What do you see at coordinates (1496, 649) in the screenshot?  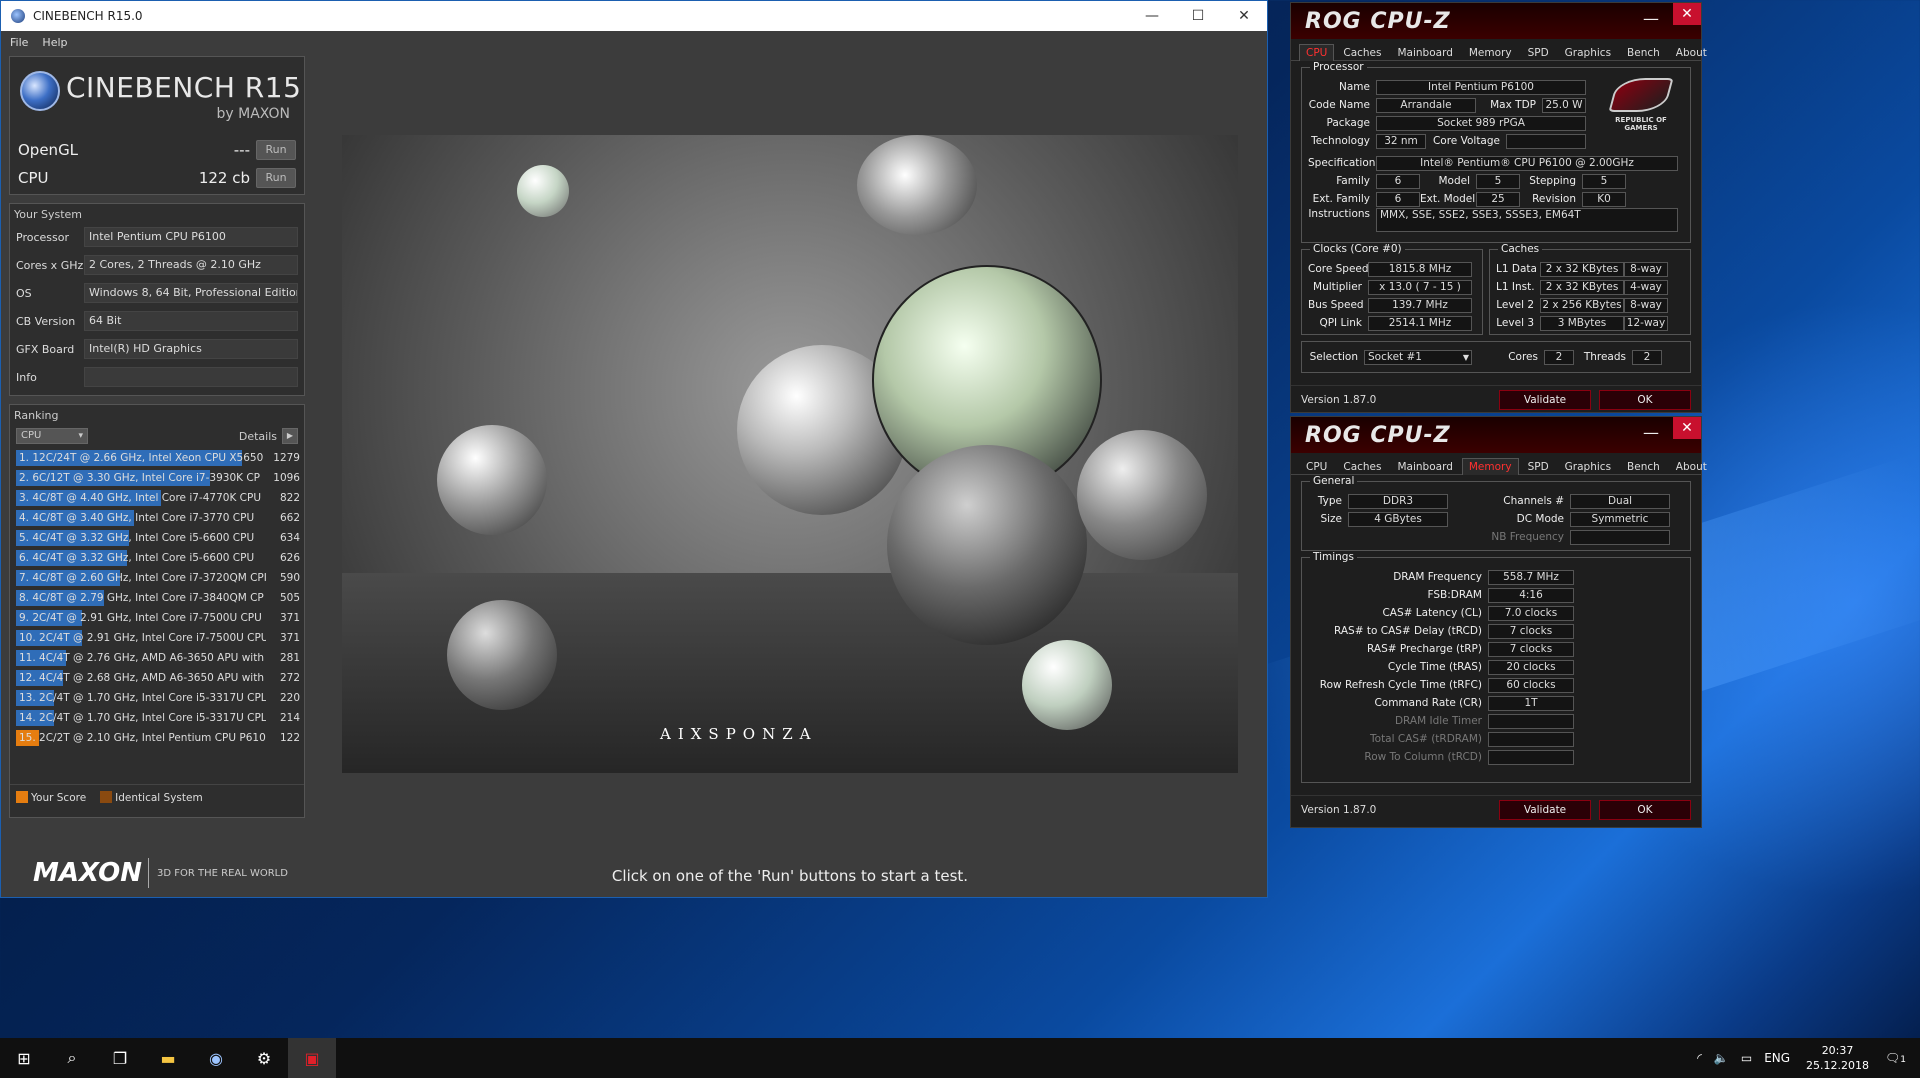 I see `timing-row: RAS# Precharge (tRP) 7 clocks` at bounding box center [1496, 649].